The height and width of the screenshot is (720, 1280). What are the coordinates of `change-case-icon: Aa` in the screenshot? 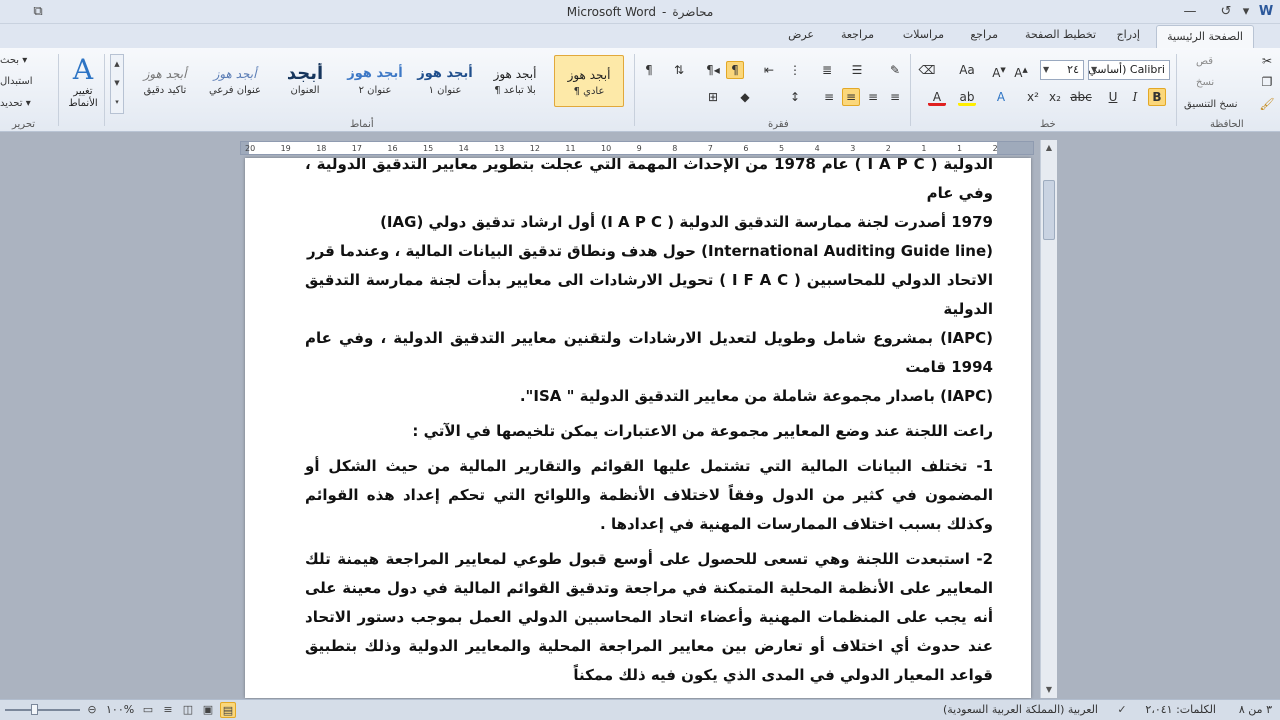 It's located at (967, 70).